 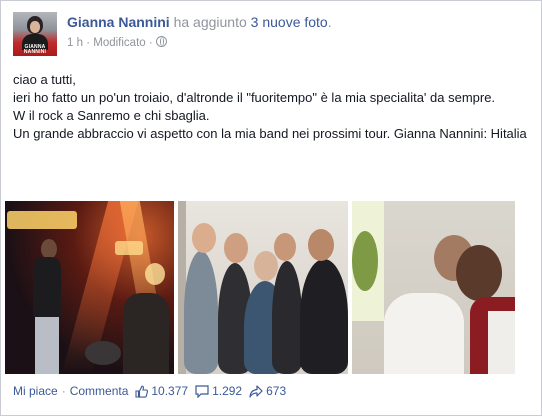 I want to click on plant, so click(x=365, y=261).